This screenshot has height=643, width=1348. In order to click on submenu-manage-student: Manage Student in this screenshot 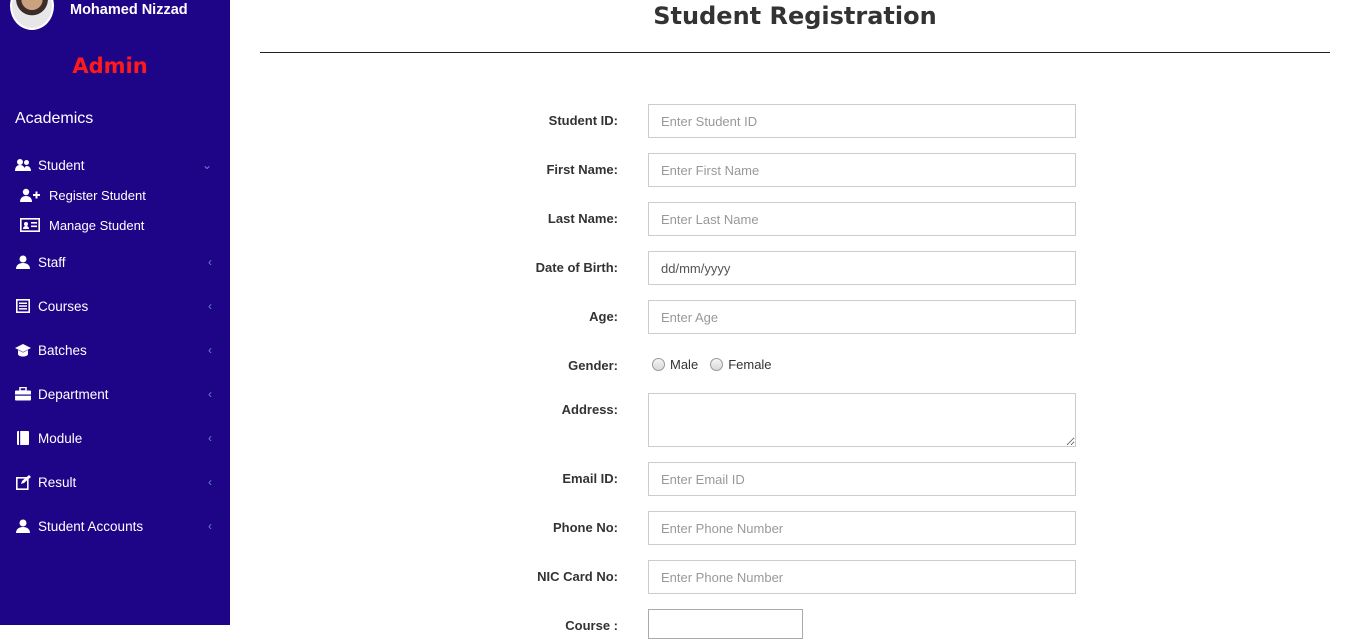, I will do `click(125, 225)`.